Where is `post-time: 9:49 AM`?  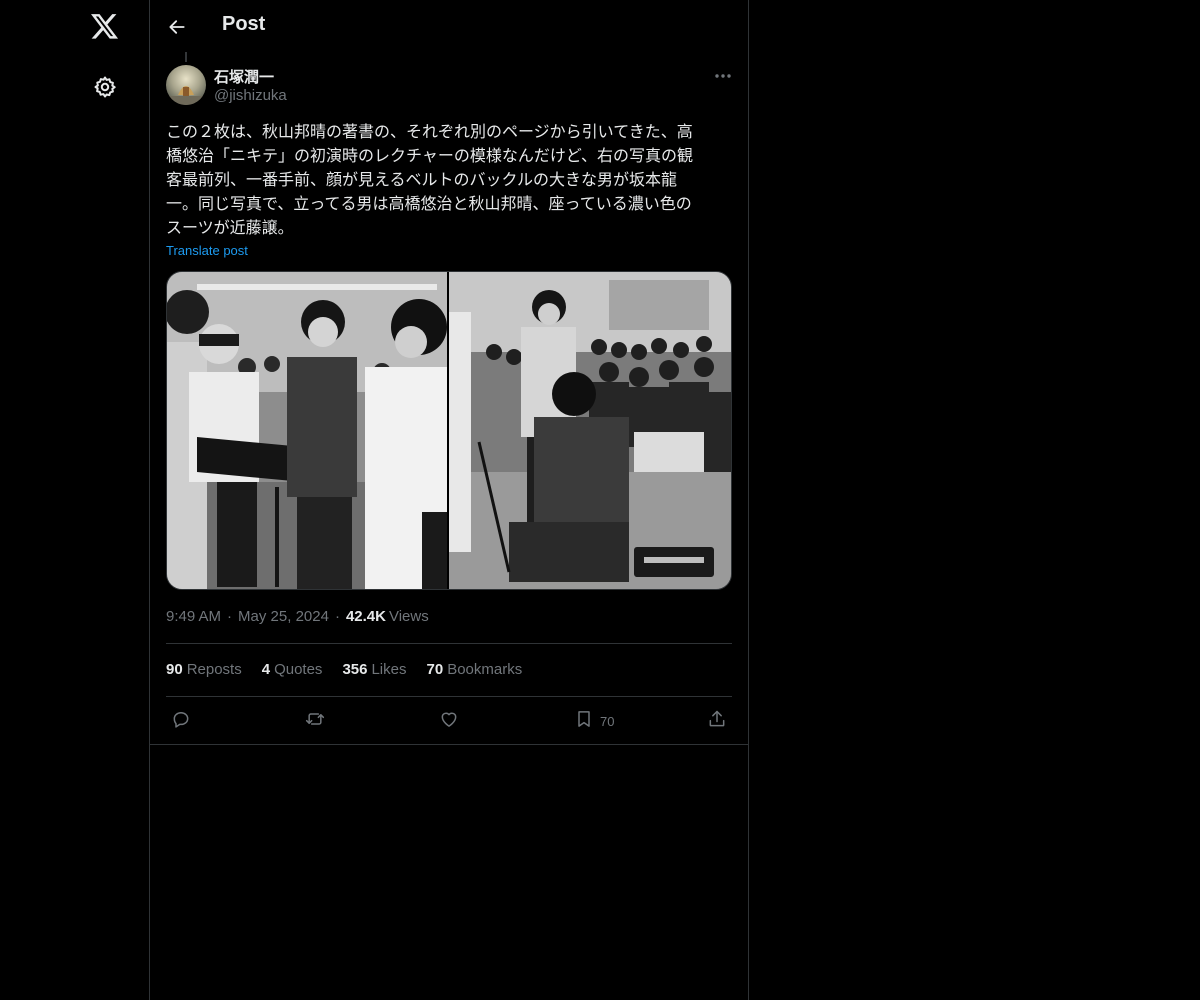
post-time: 9:49 AM is located at coordinates (193, 616).